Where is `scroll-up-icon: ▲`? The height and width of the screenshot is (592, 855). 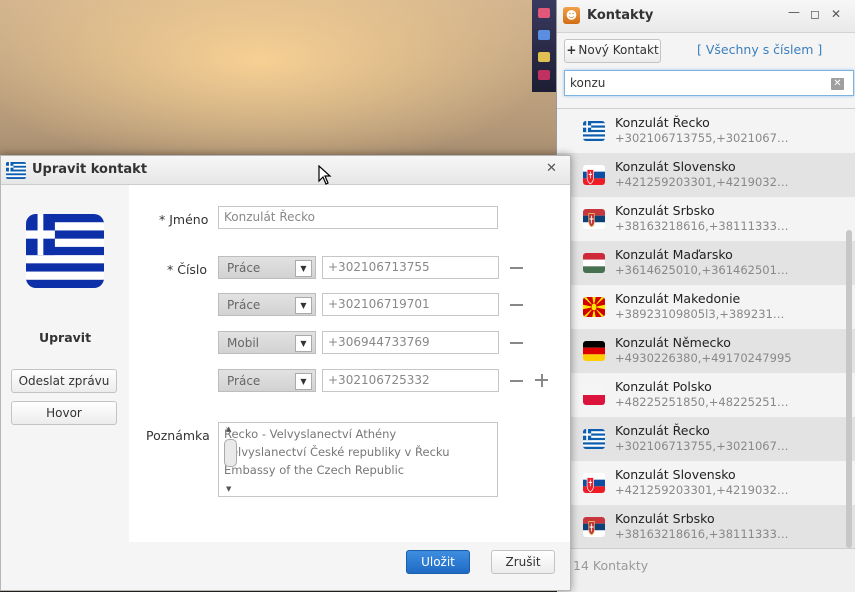 scroll-up-icon: ▲ is located at coordinates (228, 429).